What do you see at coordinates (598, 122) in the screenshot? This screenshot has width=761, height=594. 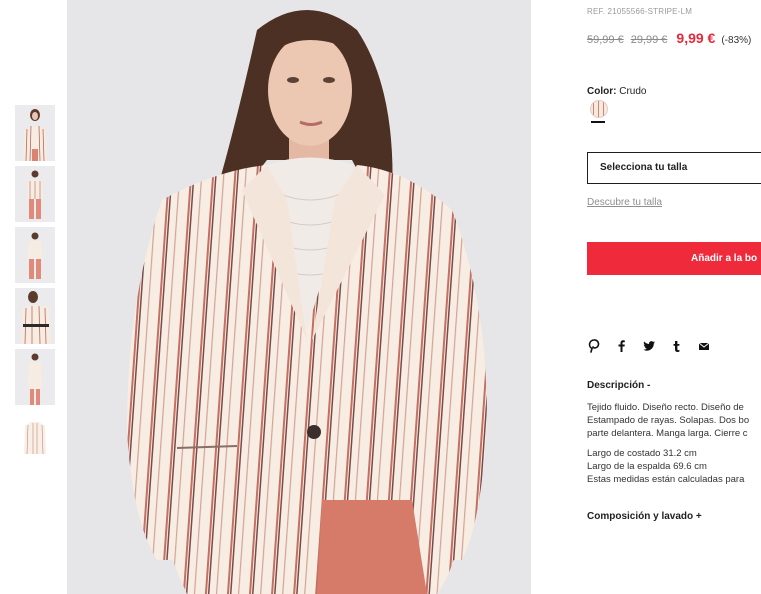 I see `selected-swatch-indicator` at bounding box center [598, 122].